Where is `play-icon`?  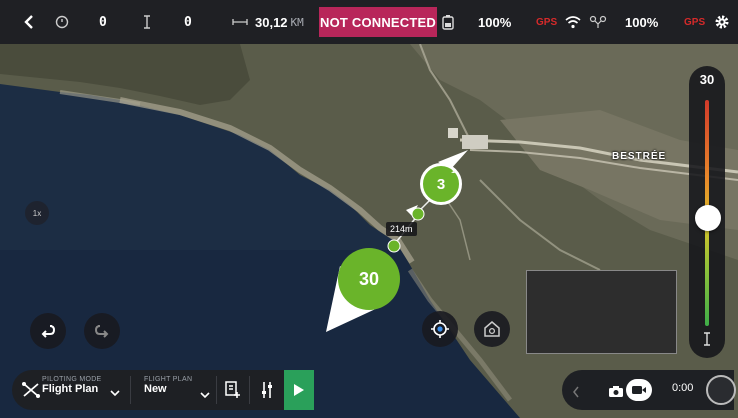
play-icon is located at coordinates (299, 390).